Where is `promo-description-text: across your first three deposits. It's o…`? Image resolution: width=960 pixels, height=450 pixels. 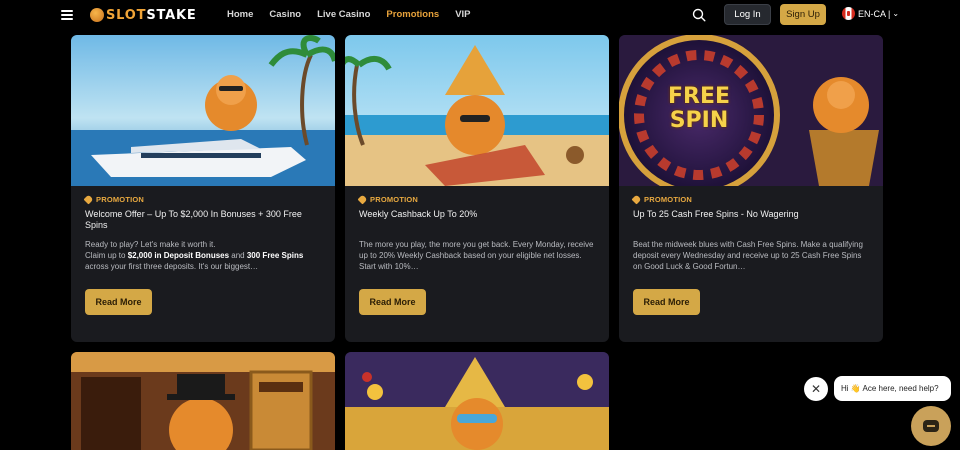
promo-description-text: across your first three deposits. It's o… is located at coordinates (172, 266).